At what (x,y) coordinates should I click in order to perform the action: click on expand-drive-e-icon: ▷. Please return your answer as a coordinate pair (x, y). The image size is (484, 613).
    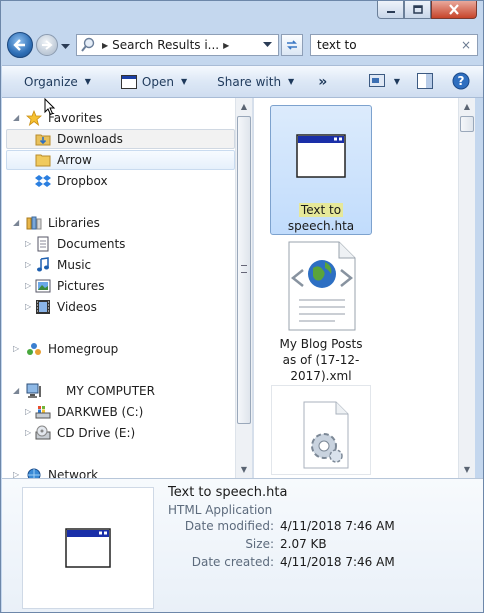
    Looking at the image, I should click on (28, 432).